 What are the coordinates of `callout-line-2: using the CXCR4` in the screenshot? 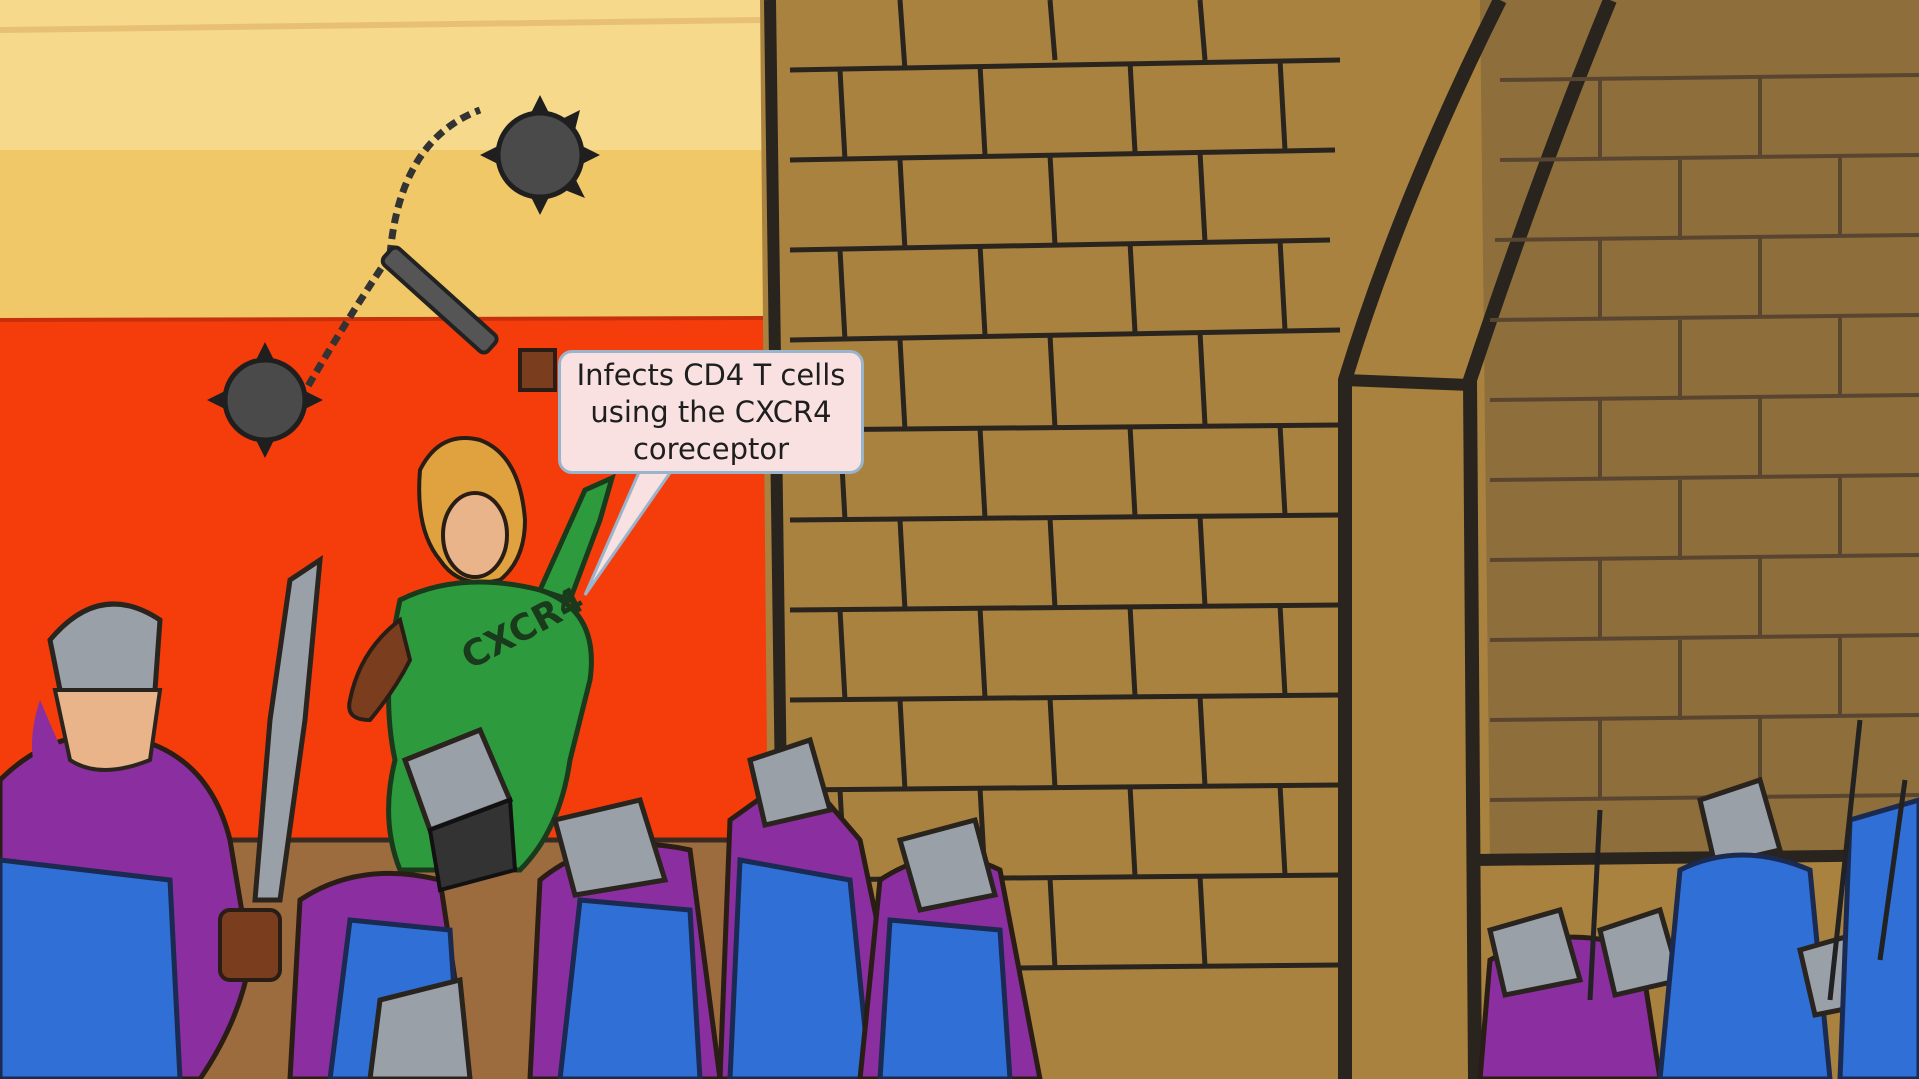 It's located at (711, 411).